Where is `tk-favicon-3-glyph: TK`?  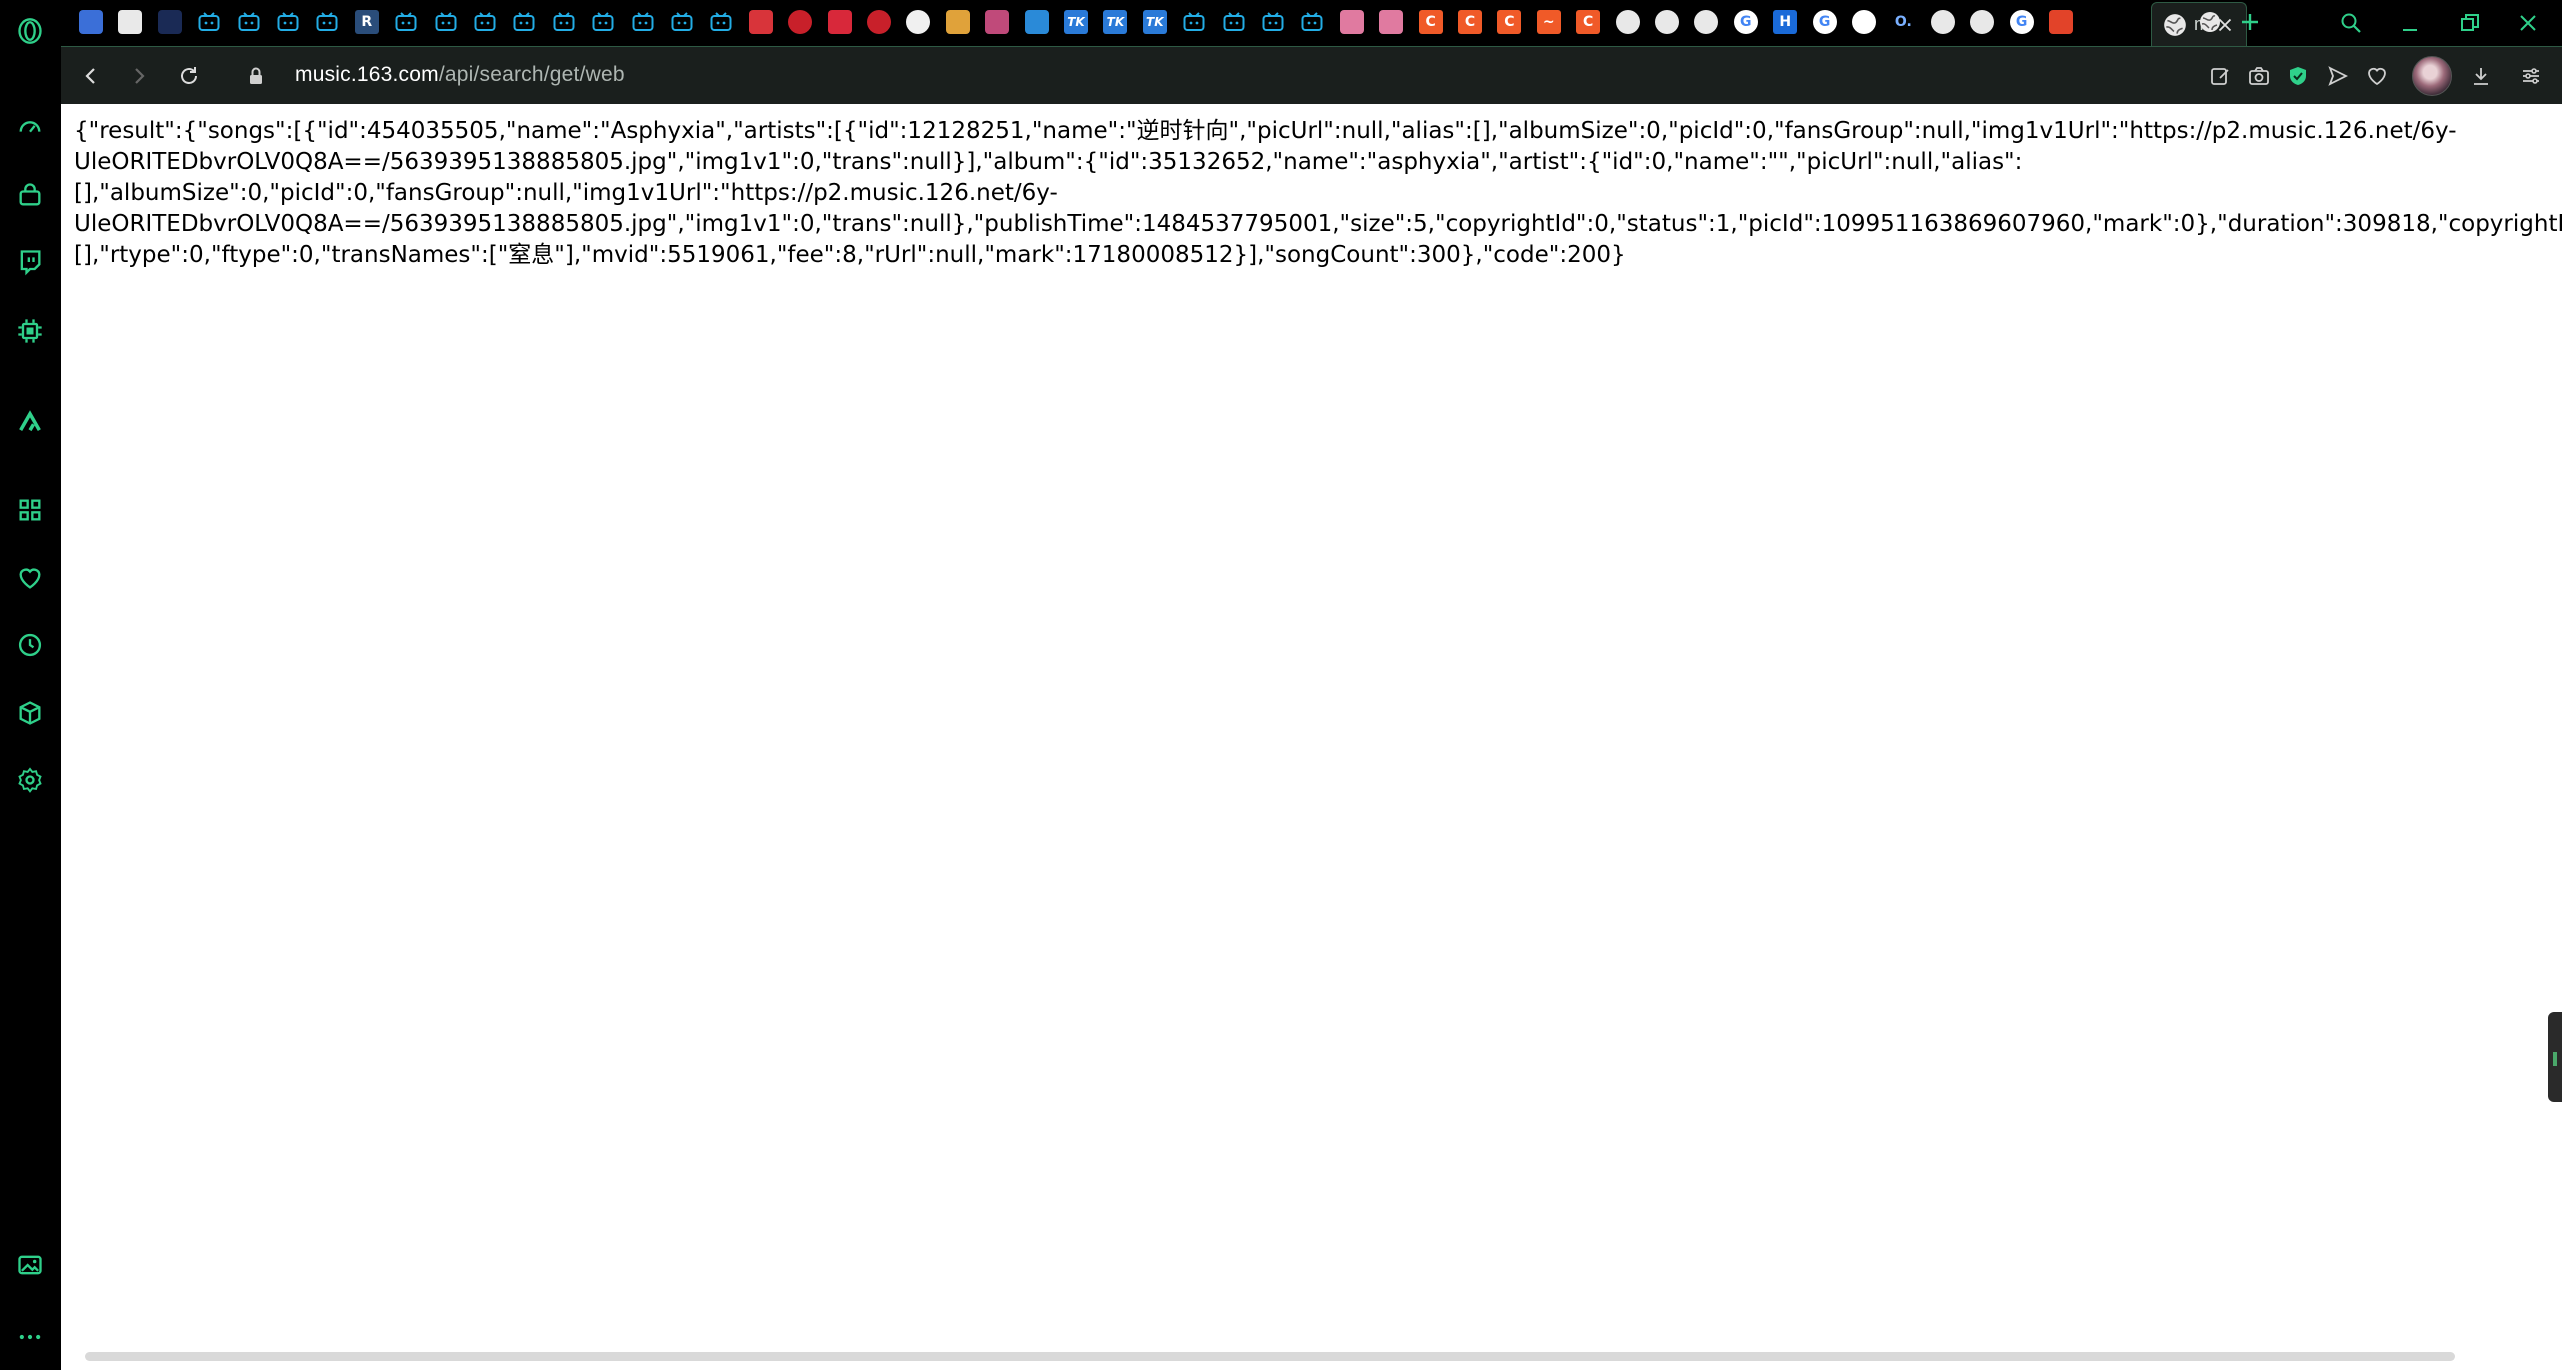
tk-favicon-3-glyph: TK is located at coordinates (1154, 22).